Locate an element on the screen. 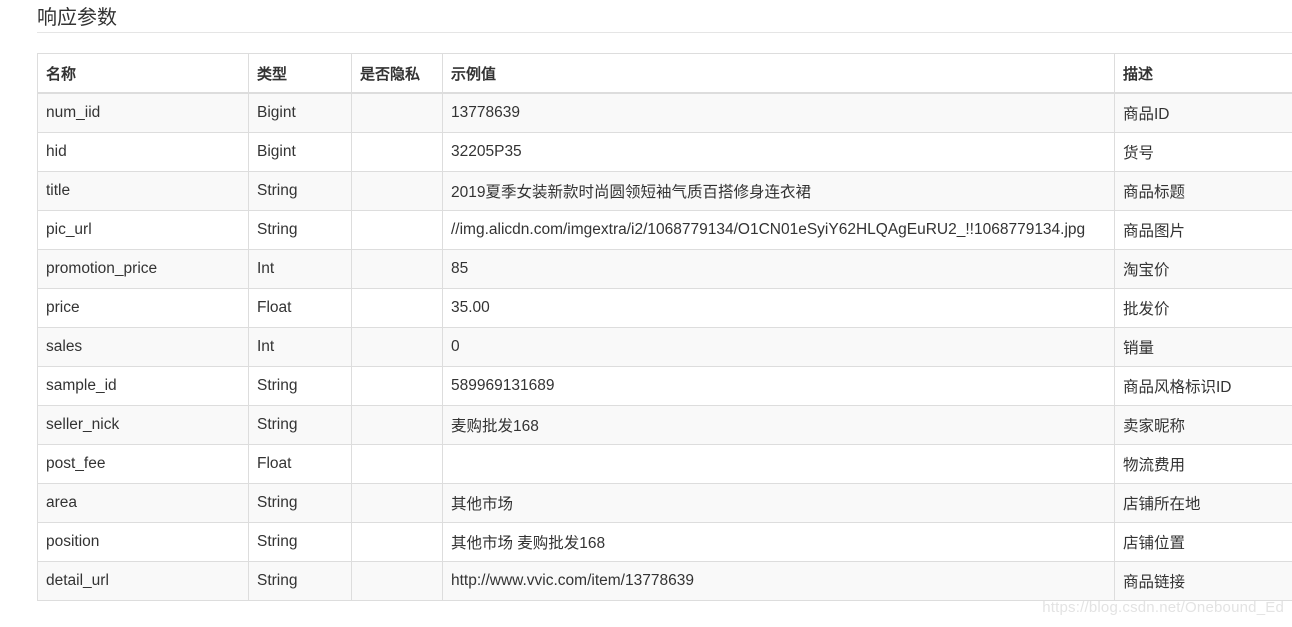 This screenshot has width=1292, height=627. table-row: post_fee Float 物流费用 is located at coordinates (664, 464).